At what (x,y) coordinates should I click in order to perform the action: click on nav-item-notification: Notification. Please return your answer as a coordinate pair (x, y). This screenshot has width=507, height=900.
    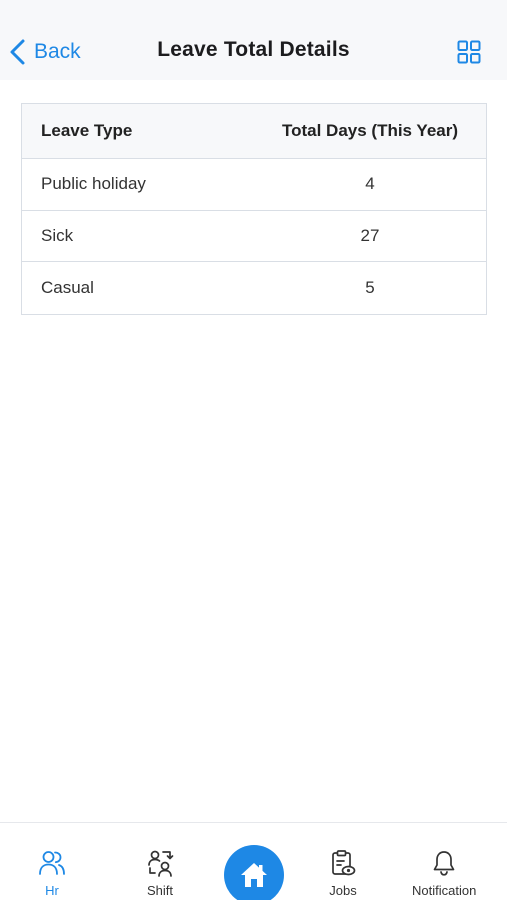
    Looking at the image, I should click on (444, 873).